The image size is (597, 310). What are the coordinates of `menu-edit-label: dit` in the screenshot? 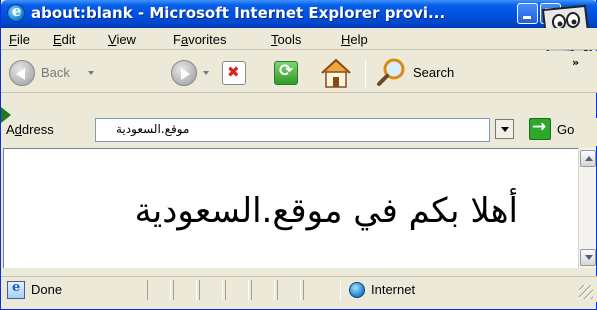 It's located at (68, 39).